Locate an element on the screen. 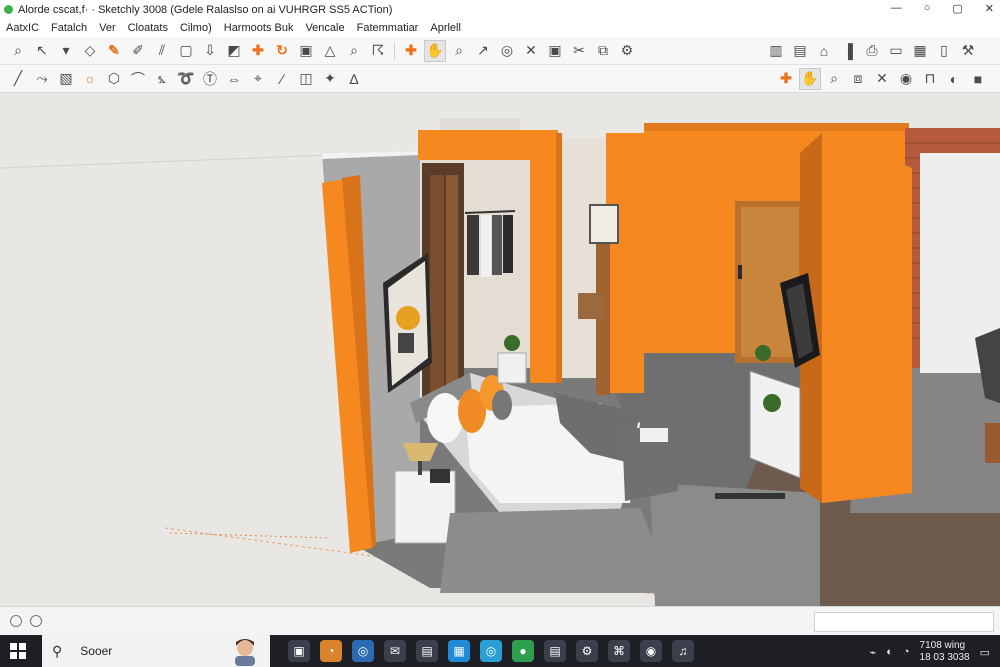 This screenshot has width=1000, height=667. folder-icon: ▦ is located at coordinates (920, 51).